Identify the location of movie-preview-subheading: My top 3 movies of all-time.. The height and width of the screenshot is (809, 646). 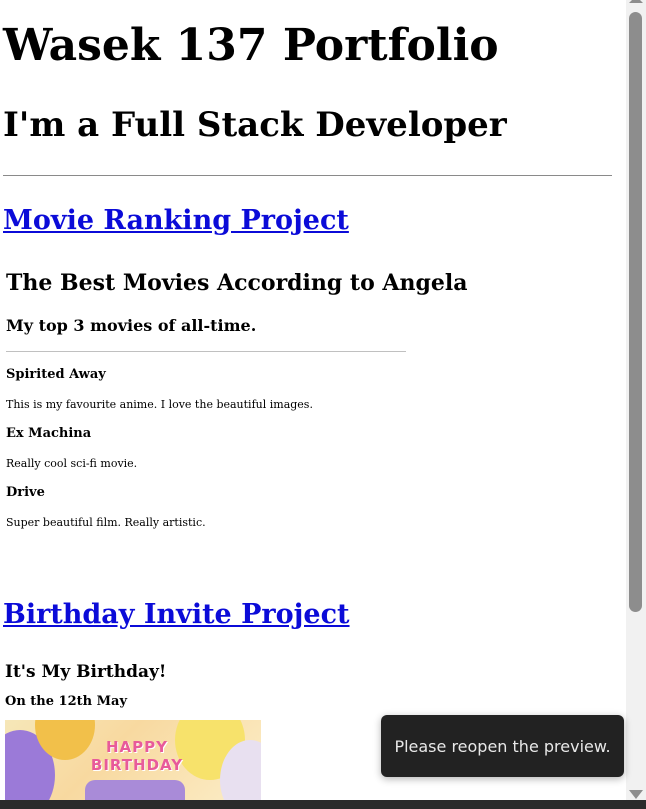
(131, 325).